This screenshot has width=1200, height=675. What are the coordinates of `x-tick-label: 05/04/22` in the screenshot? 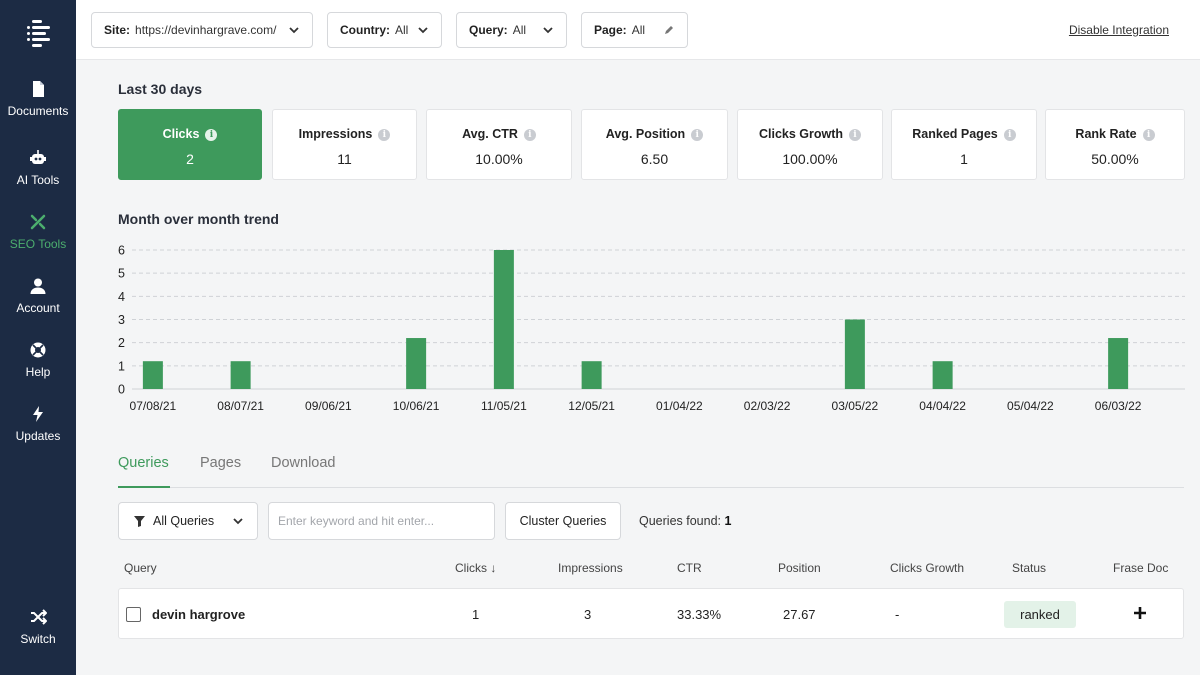 It's located at (1030, 406).